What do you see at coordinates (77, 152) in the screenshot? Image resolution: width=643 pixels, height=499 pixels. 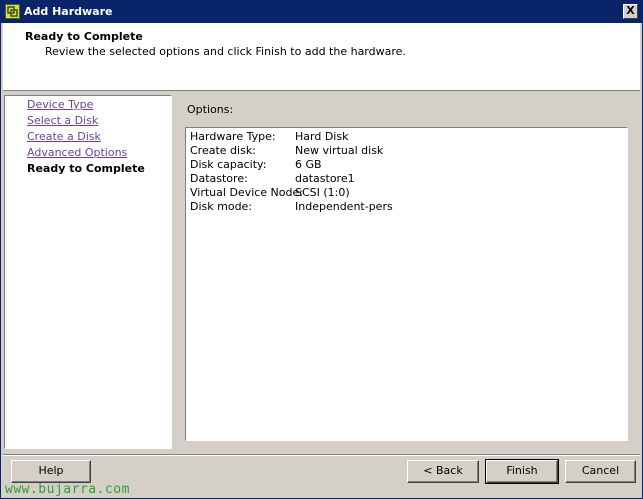 I see `step-advanced-options: Advanced Options` at bounding box center [77, 152].